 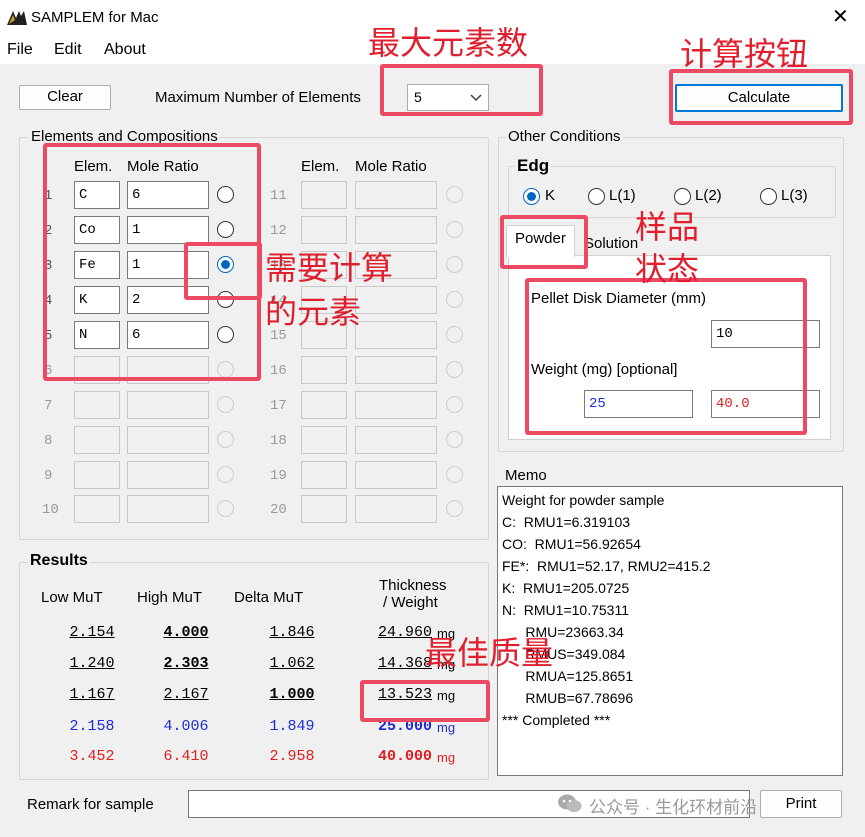 What do you see at coordinates (92, 694) in the screenshot?
I see `low-mut-value: 1.167` at bounding box center [92, 694].